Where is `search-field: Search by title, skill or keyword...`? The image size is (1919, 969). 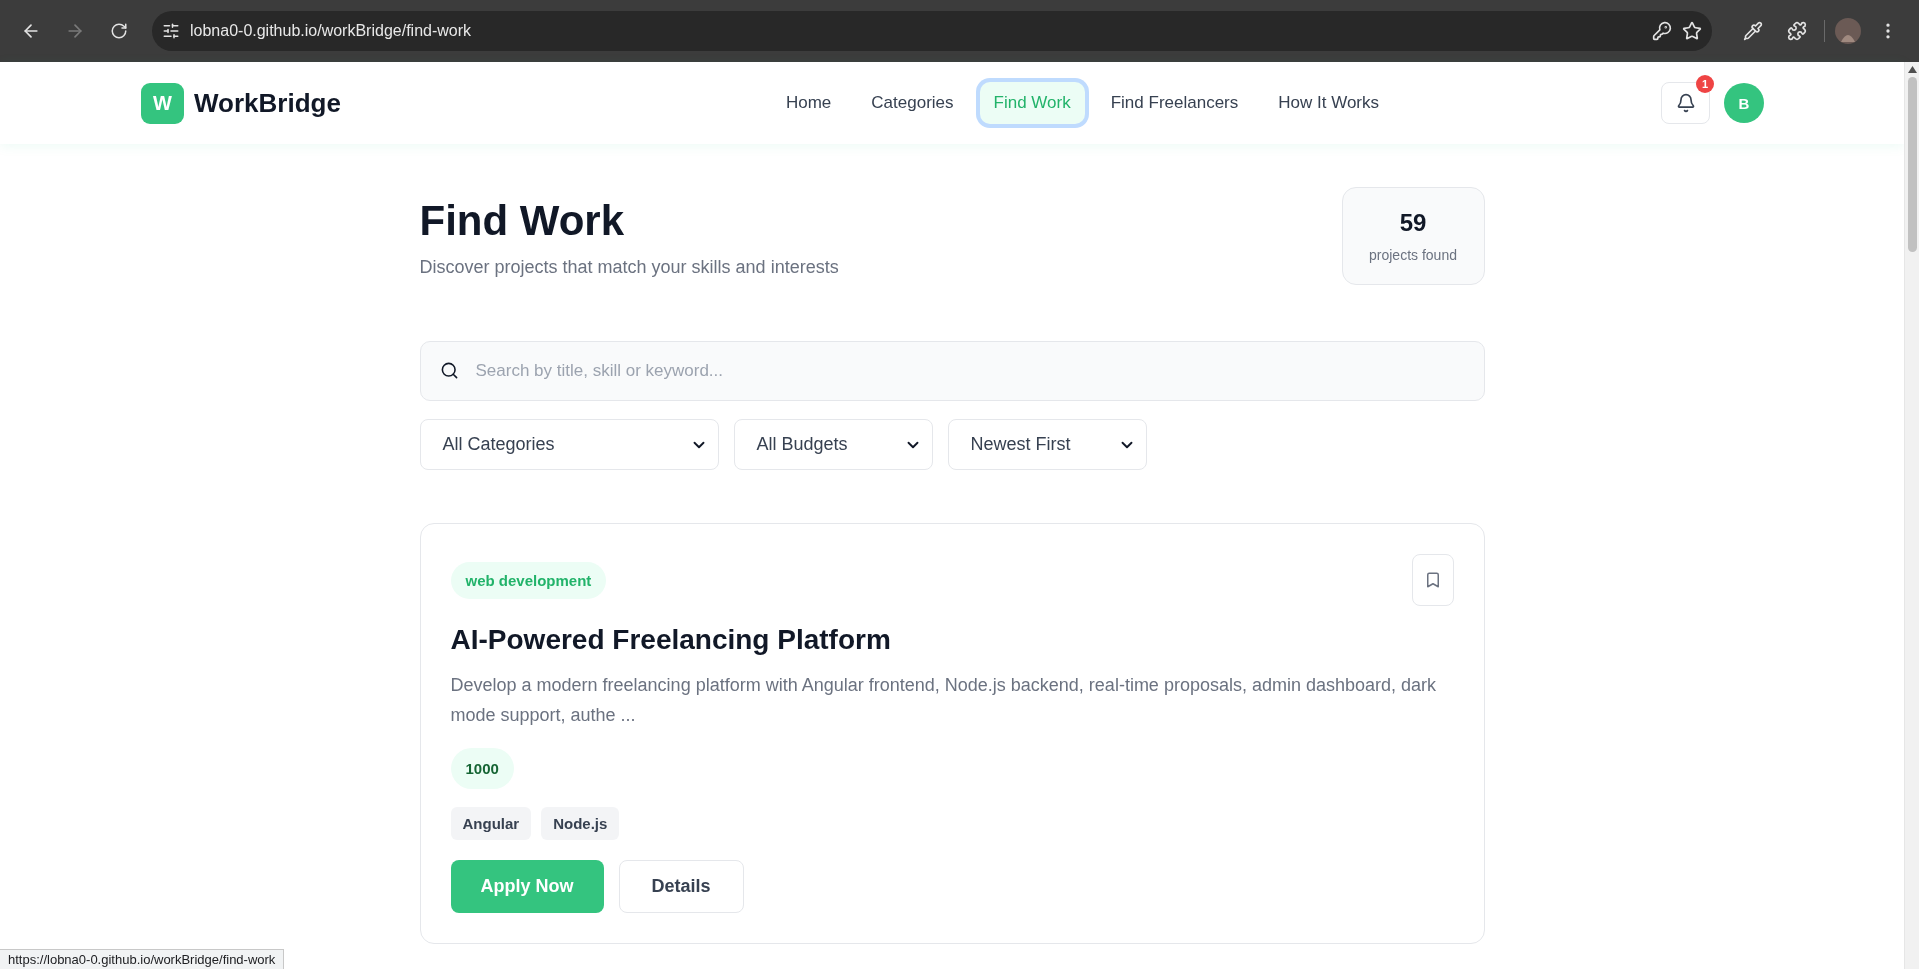 search-field: Search by title, skill or keyword... is located at coordinates (952, 371).